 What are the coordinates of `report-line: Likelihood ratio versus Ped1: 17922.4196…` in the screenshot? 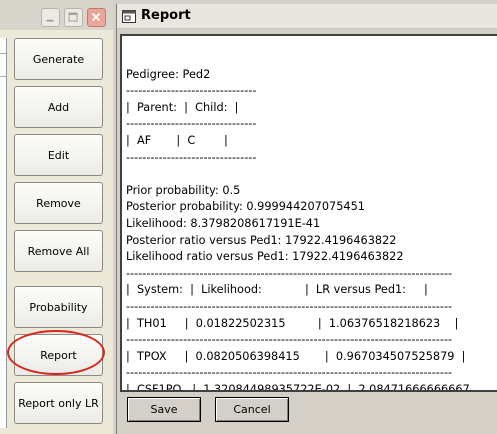 It's located at (265, 257).